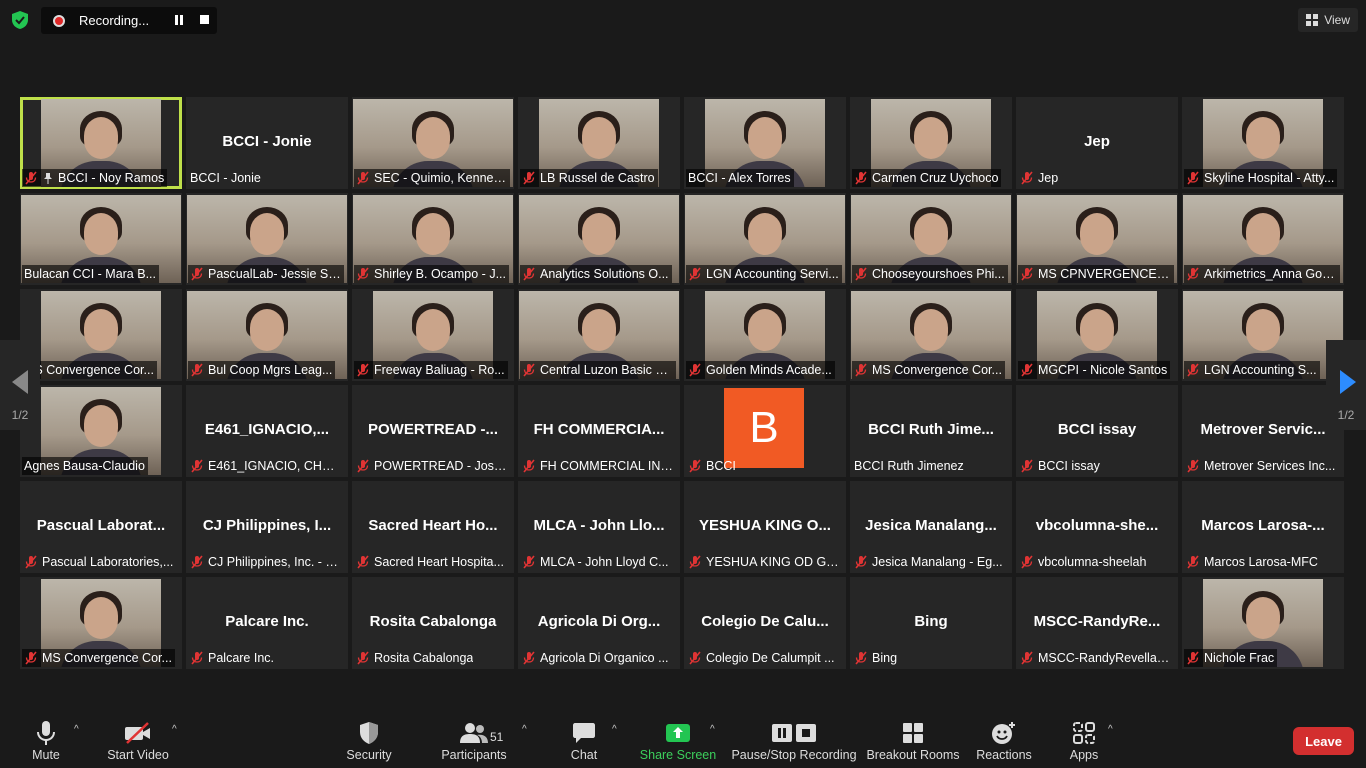  Describe the element at coordinates (1328, 20) in the screenshot. I see `view-button: View` at that location.